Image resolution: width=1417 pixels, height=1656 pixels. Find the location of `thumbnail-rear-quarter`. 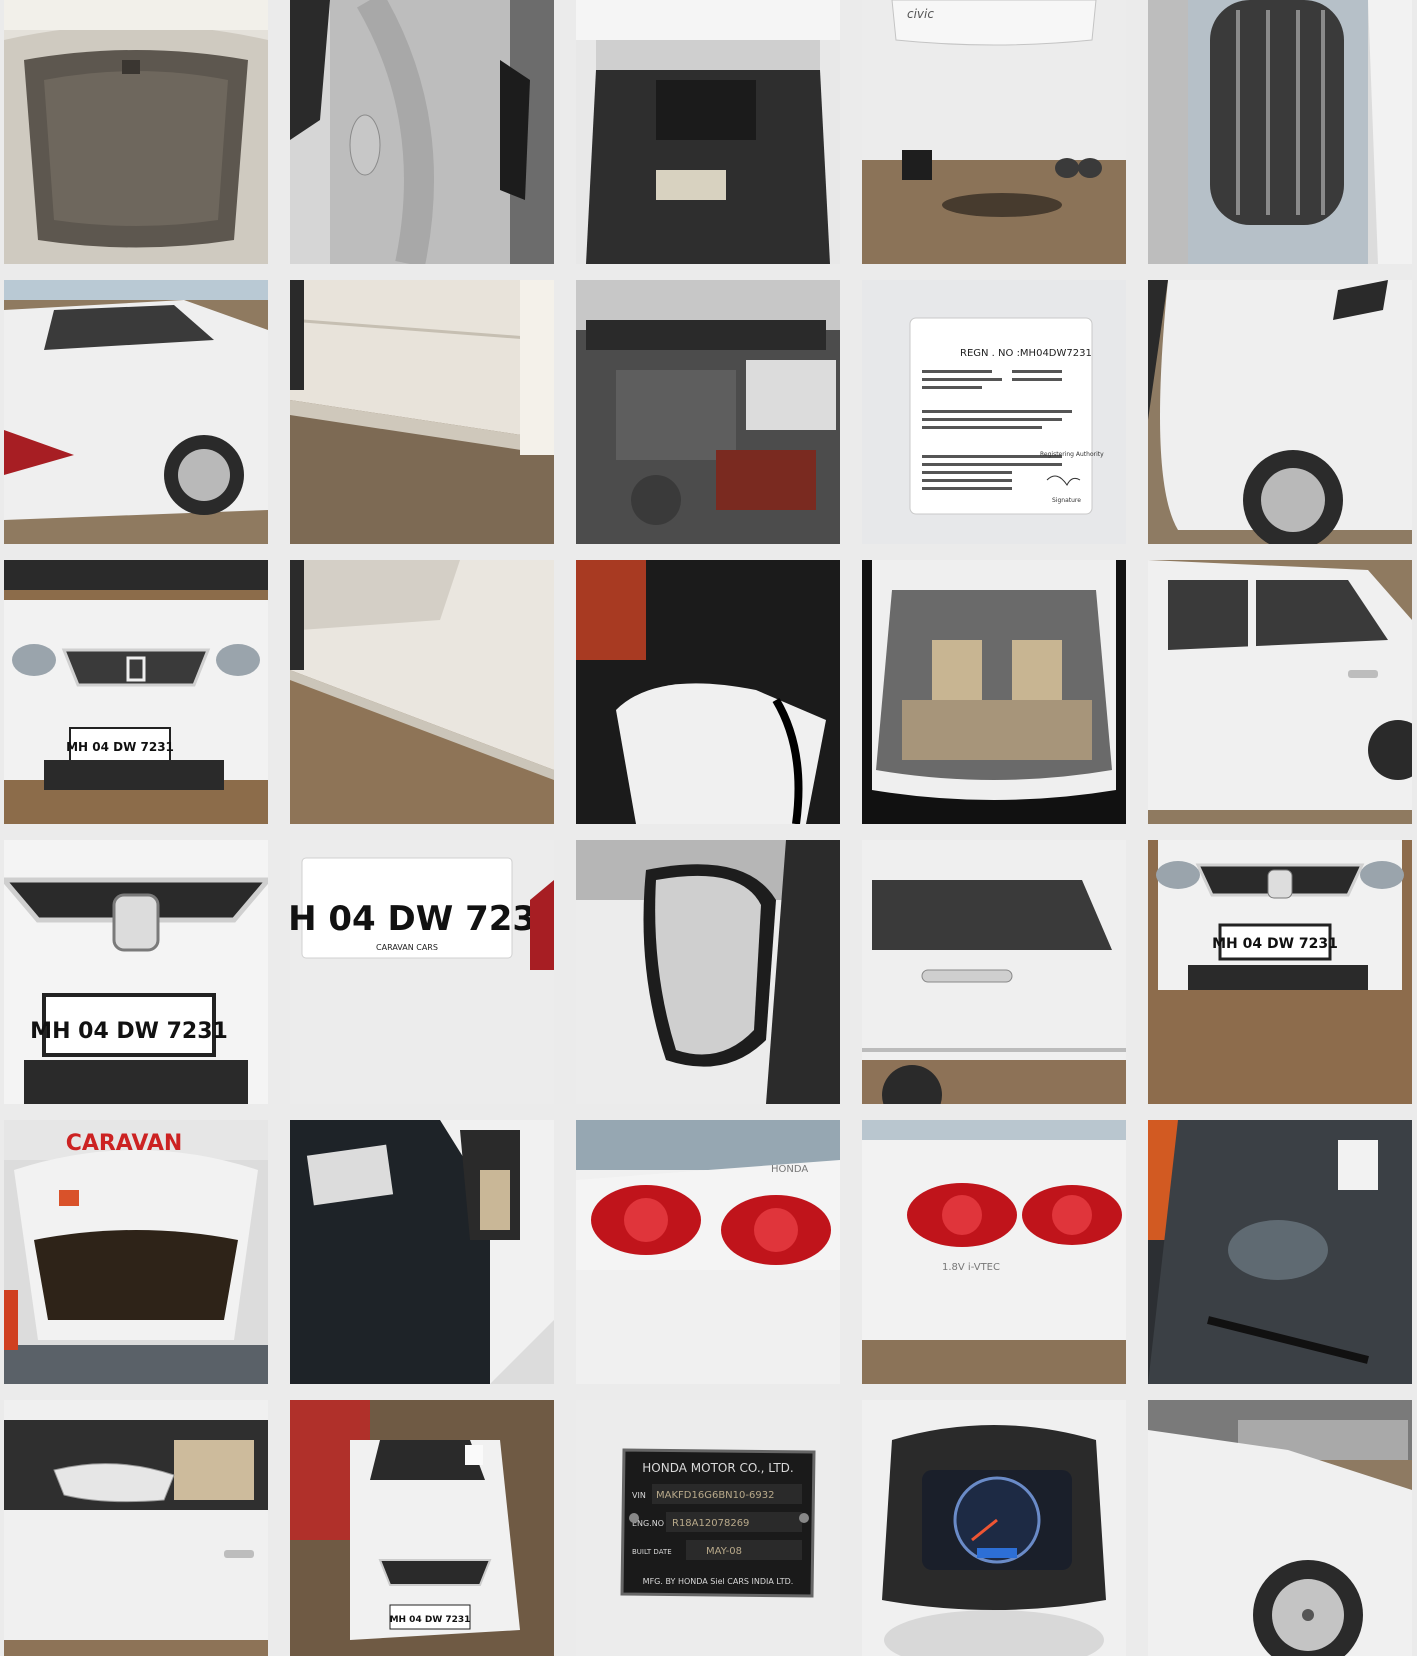

thumbnail-rear-quarter is located at coordinates (136, 412).